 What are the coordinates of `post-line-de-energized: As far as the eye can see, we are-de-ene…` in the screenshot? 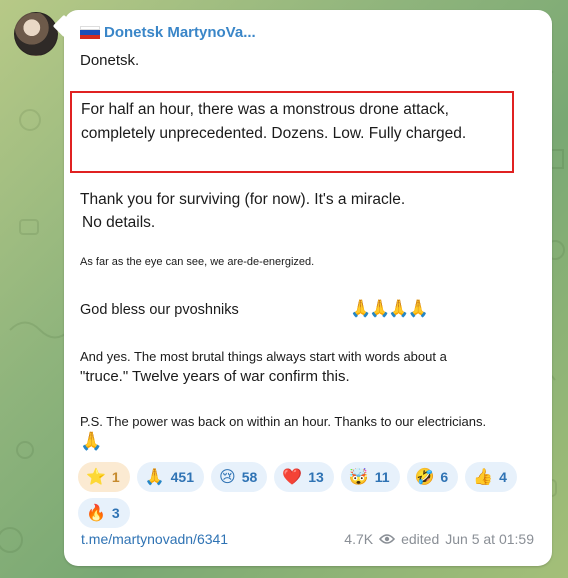 It's located at (197, 262).